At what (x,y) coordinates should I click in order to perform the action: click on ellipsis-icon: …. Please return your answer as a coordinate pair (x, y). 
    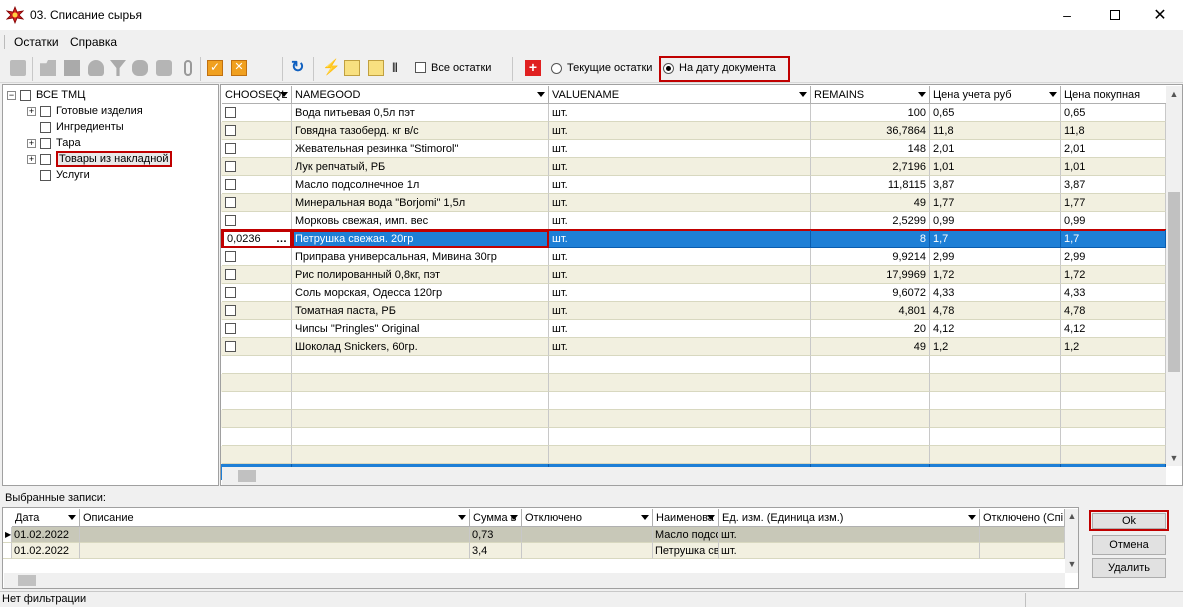
    Looking at the image, I should click on (281, 239).